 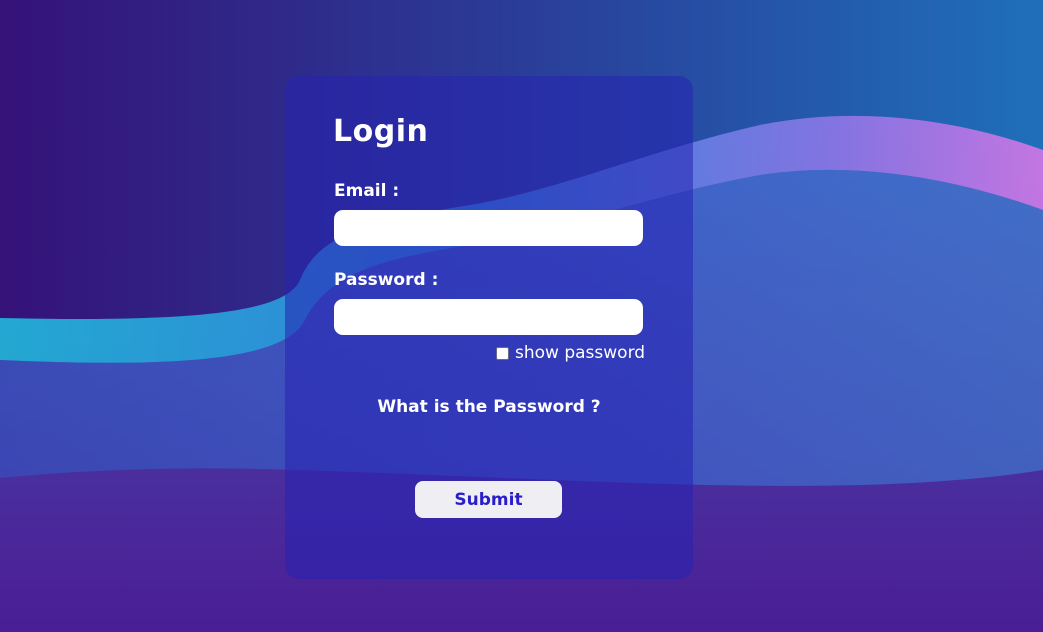 I want to click on password-label: Password :, so click(x=386, y=280).